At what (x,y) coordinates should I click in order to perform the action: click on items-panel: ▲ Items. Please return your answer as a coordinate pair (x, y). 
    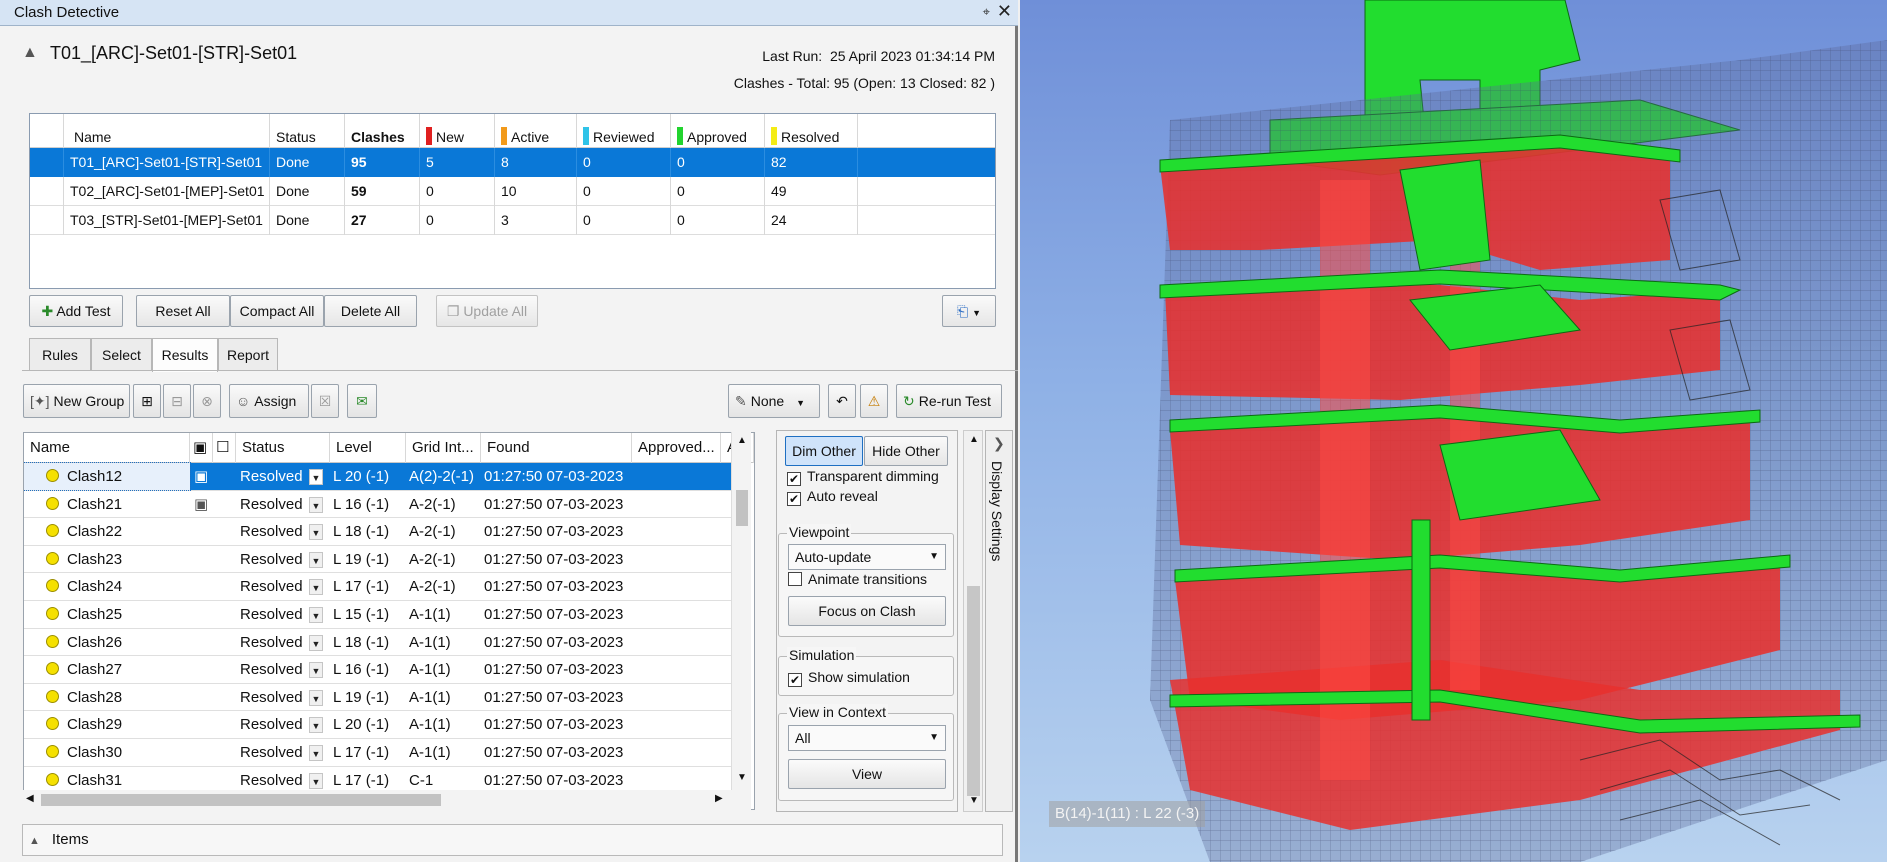
    Looking at the image, I should click on (512, 840).